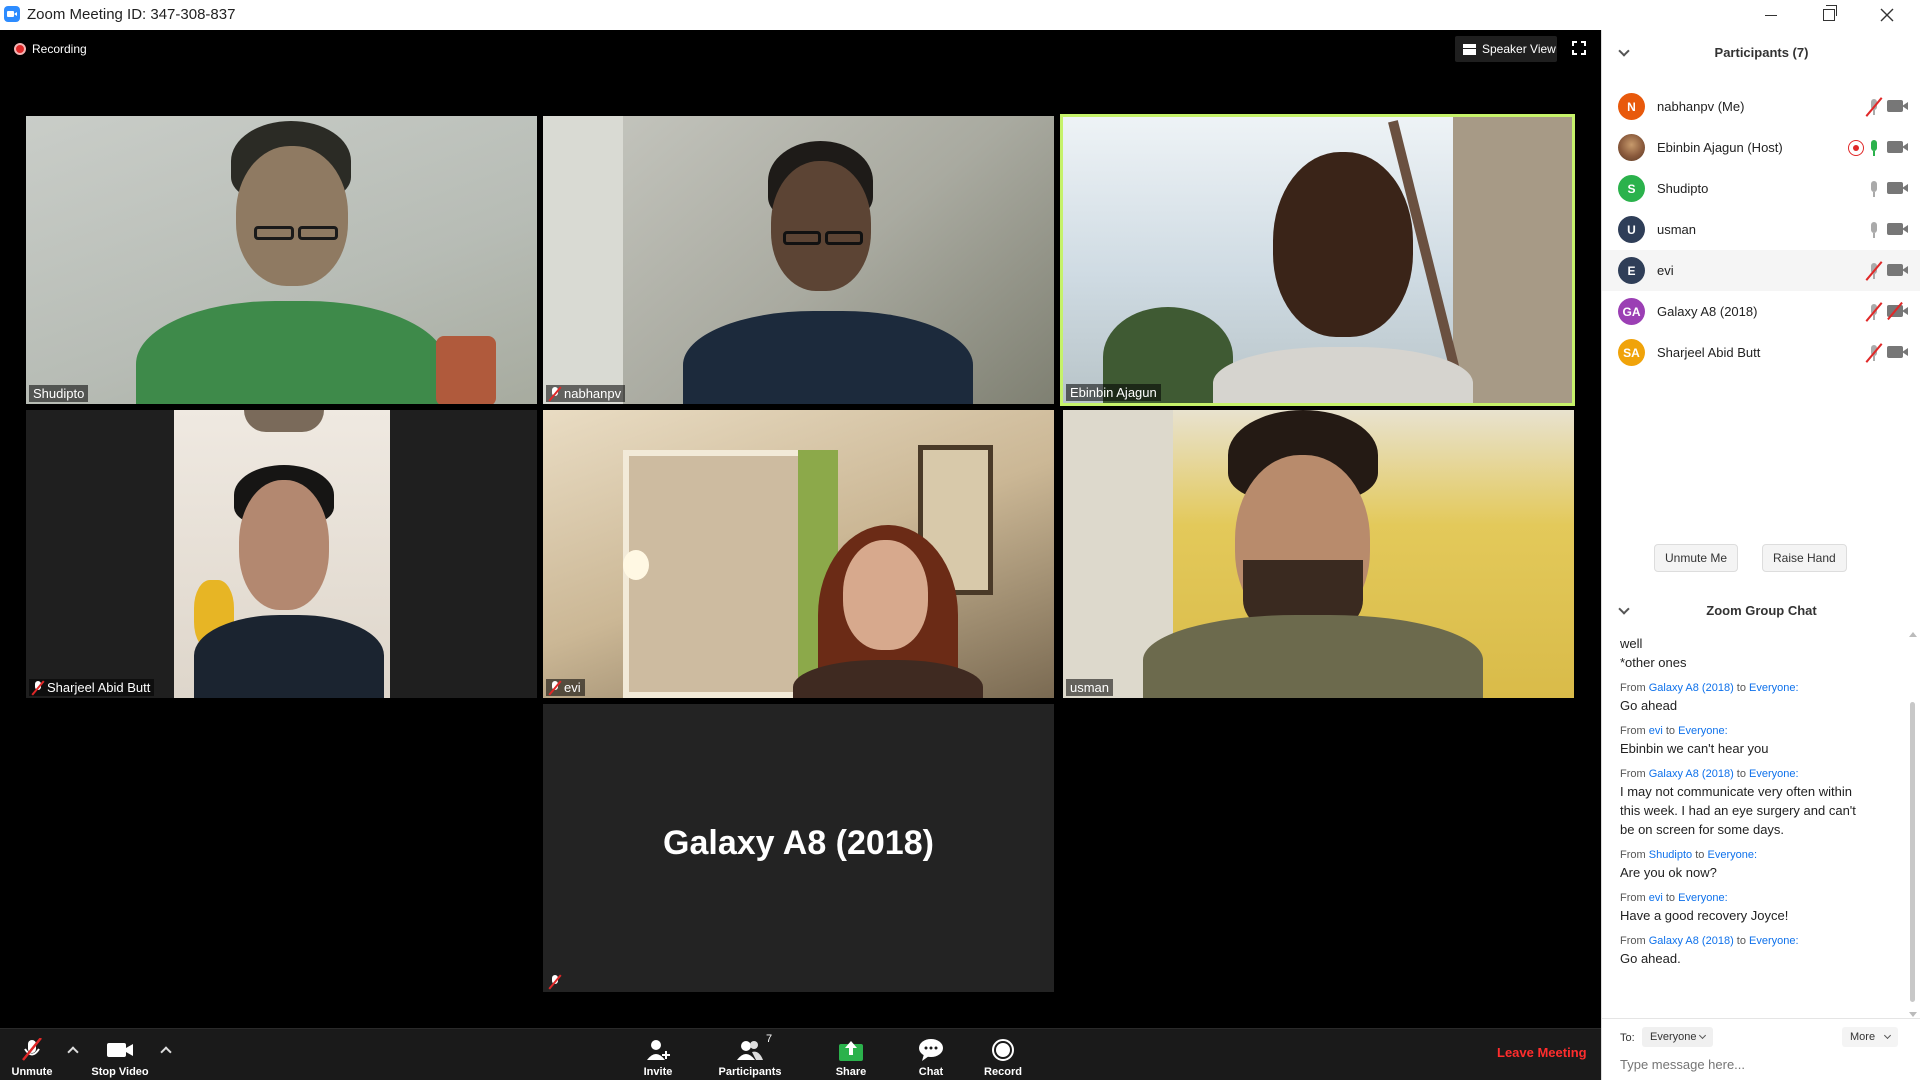 Image resolution: width=1920 pixels, height=1081 pixels. I want to click on message-meta: From Galaxy A8 (2018) to Everyone:, so click(1751, 941).